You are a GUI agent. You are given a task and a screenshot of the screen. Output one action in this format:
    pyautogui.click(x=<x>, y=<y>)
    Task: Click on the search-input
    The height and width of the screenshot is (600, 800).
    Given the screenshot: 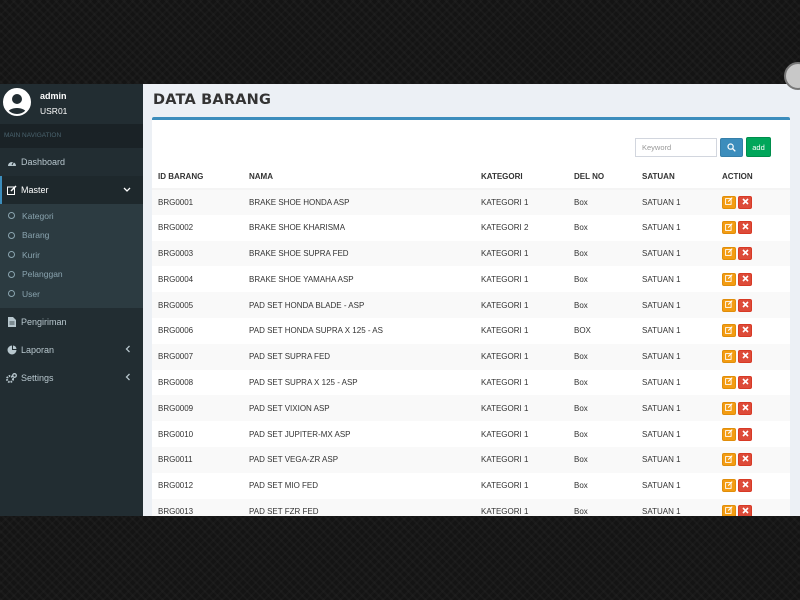 What is the action you would take?
    pyautogui.click(x=676, y=147)
    